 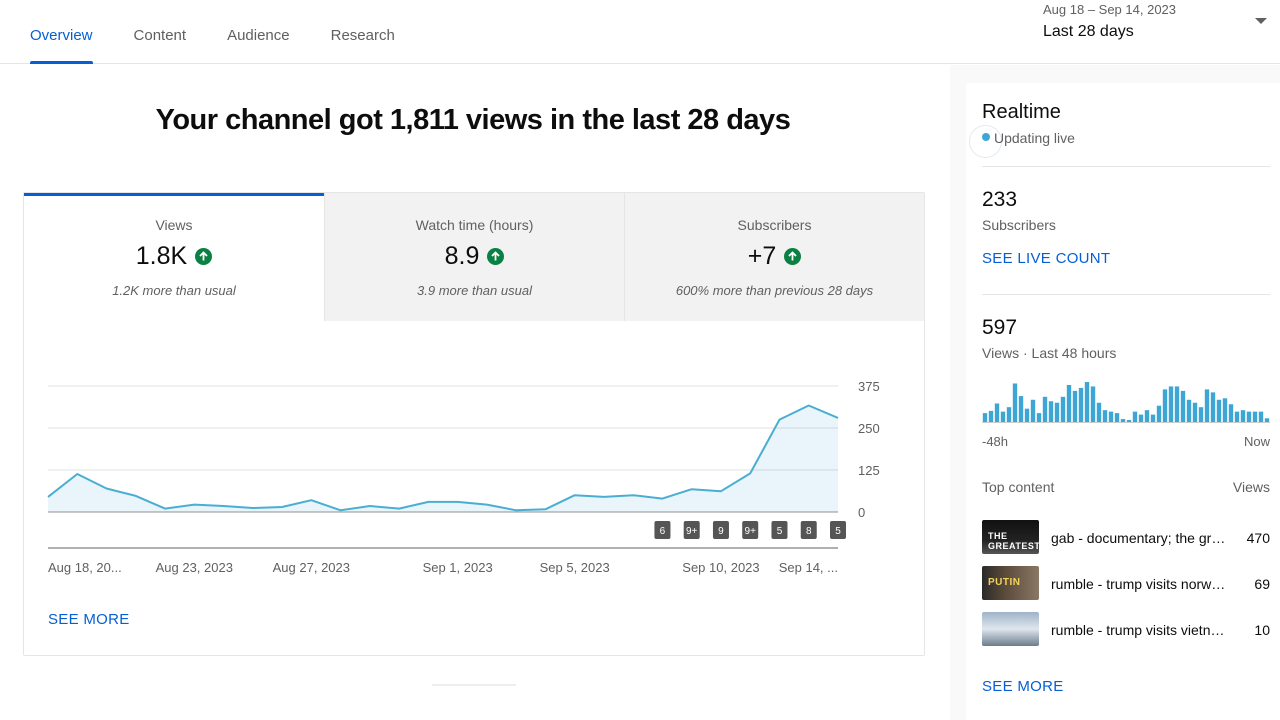 I want to click on video-thumbnail: THE GREATEST, so click(x=1010, y=537).